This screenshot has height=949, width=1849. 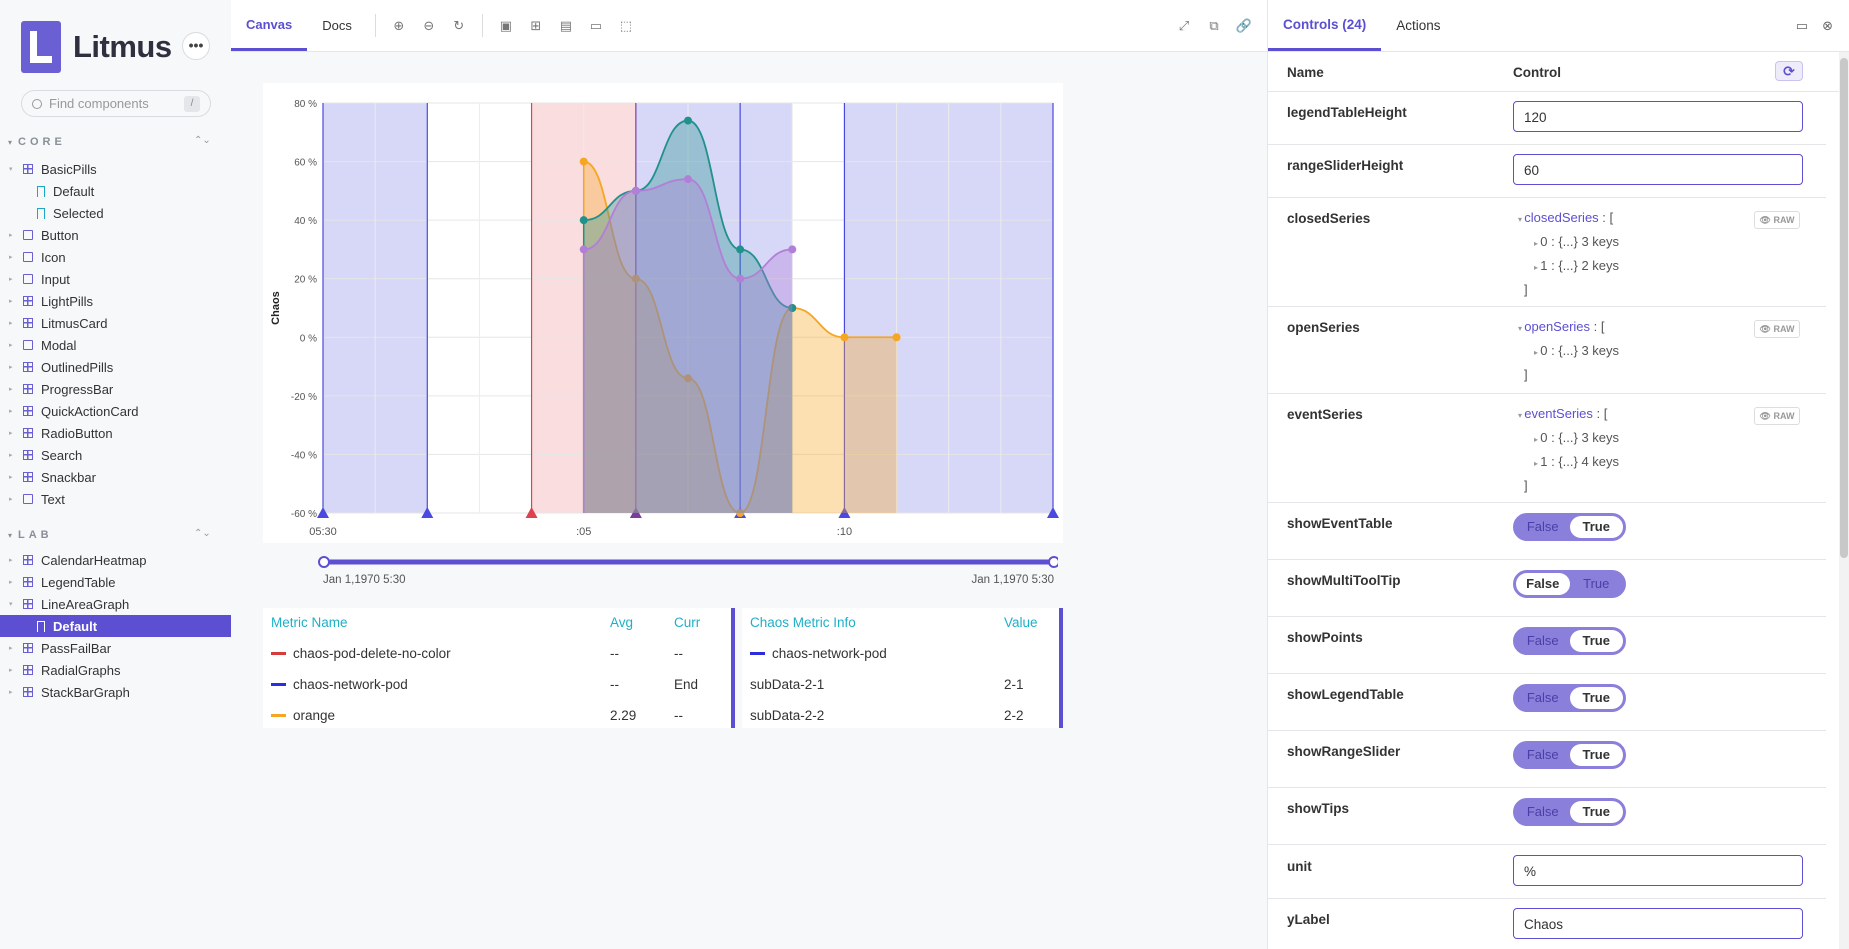 I want to click on background-icon: ▣, so click(x=506, y=25).